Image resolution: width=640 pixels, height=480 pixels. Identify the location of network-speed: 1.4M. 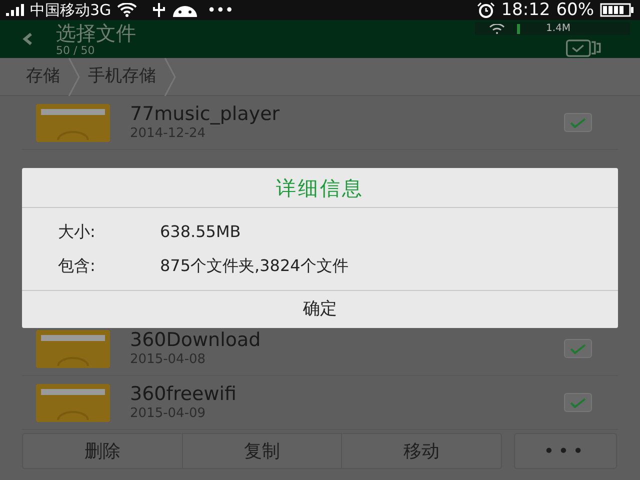
(558, 29).